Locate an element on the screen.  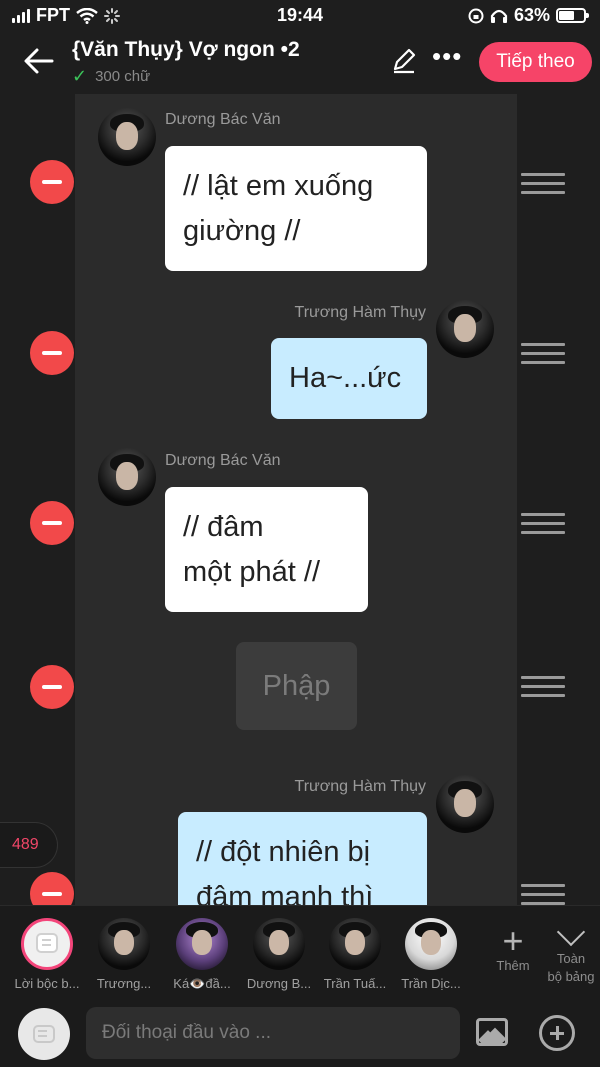
message-text-line: // đột nhiên bị is located at coordinates (283, 852).